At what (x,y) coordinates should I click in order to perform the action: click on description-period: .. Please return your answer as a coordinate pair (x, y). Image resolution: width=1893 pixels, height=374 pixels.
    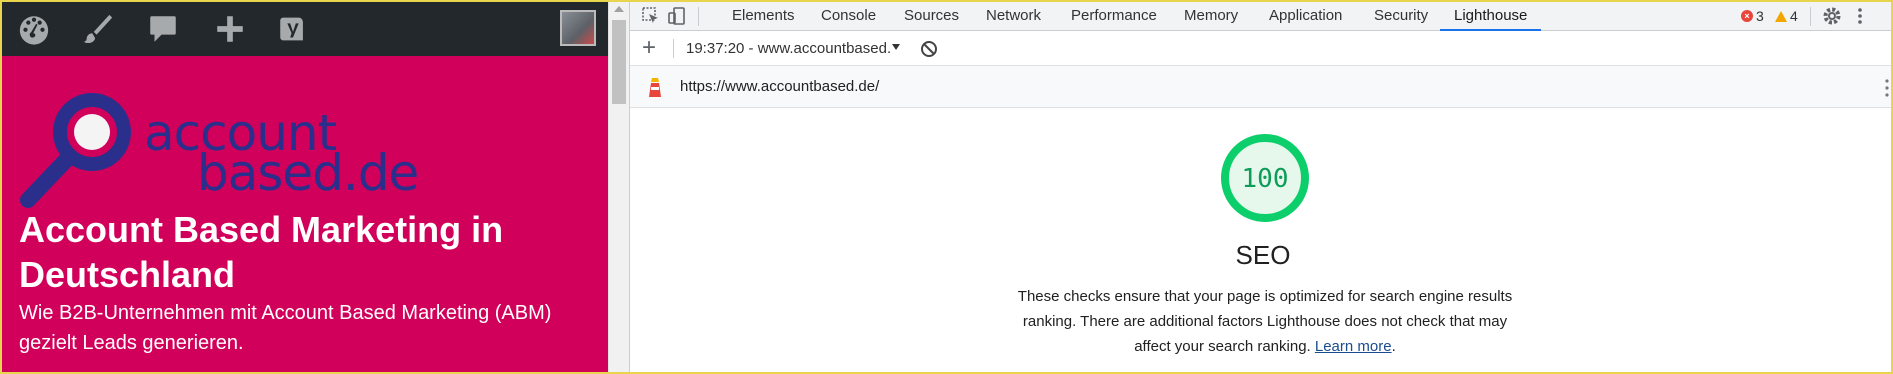
    Looking at the image, I should click on (1393, 346).